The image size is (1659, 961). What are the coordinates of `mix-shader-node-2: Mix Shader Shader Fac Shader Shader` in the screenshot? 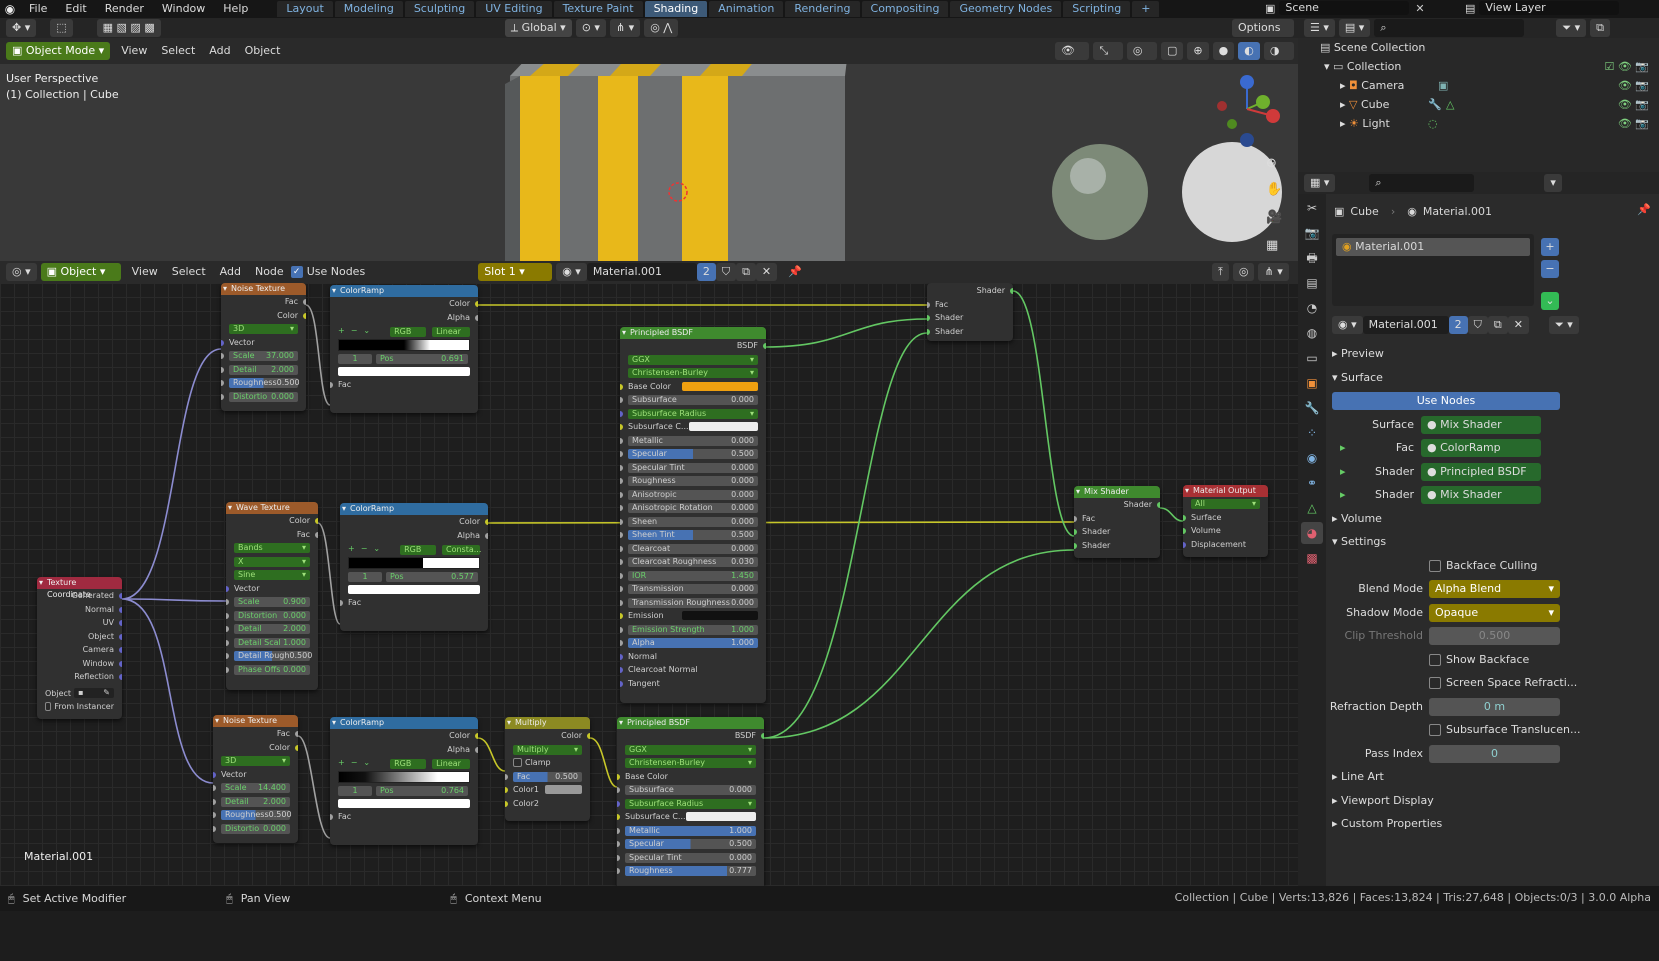 It's located at (1117, 522).